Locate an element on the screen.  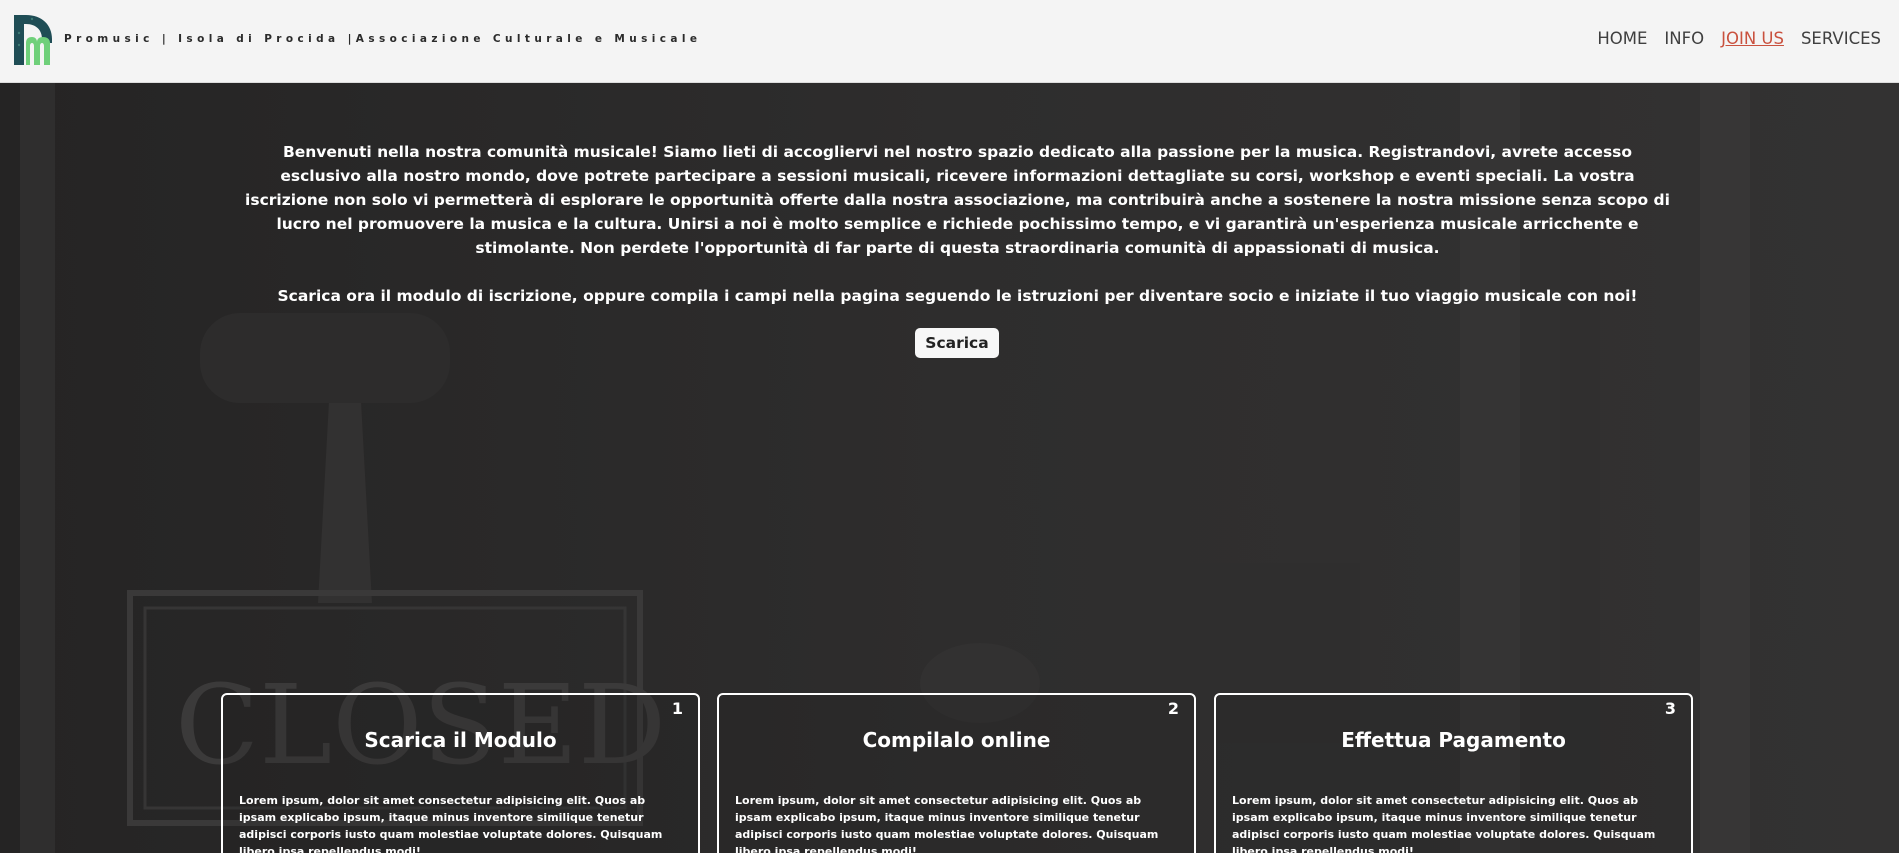
step-title: Scarica il Modulo is located at coordinates (460, 740).